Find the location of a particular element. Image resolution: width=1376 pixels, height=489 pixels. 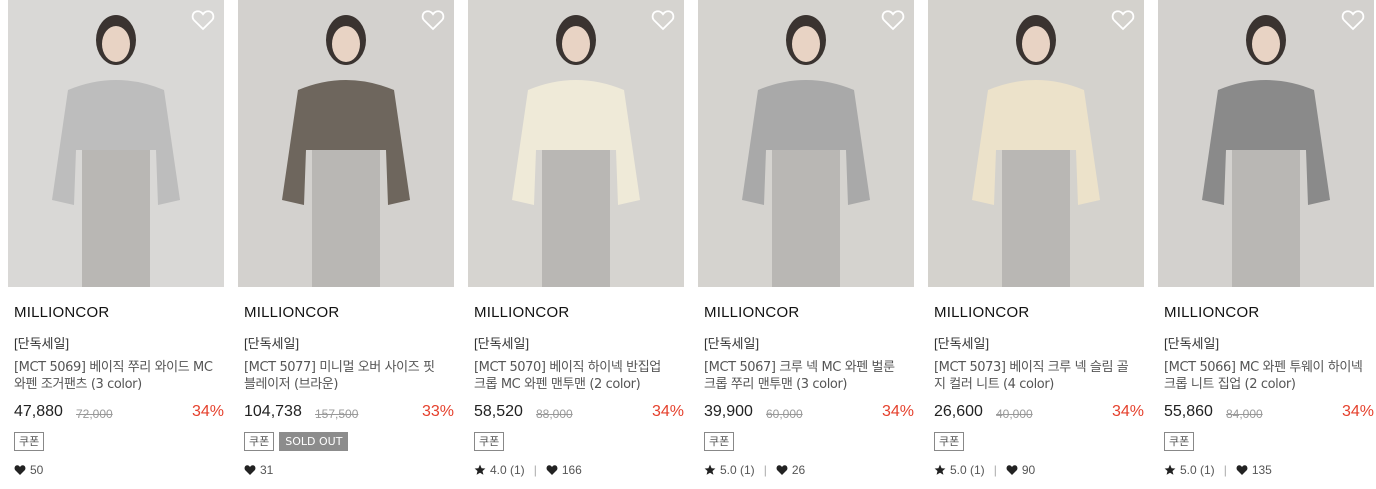

sold-out-badge: SOLD OUT is located at coordinates (314, 441).